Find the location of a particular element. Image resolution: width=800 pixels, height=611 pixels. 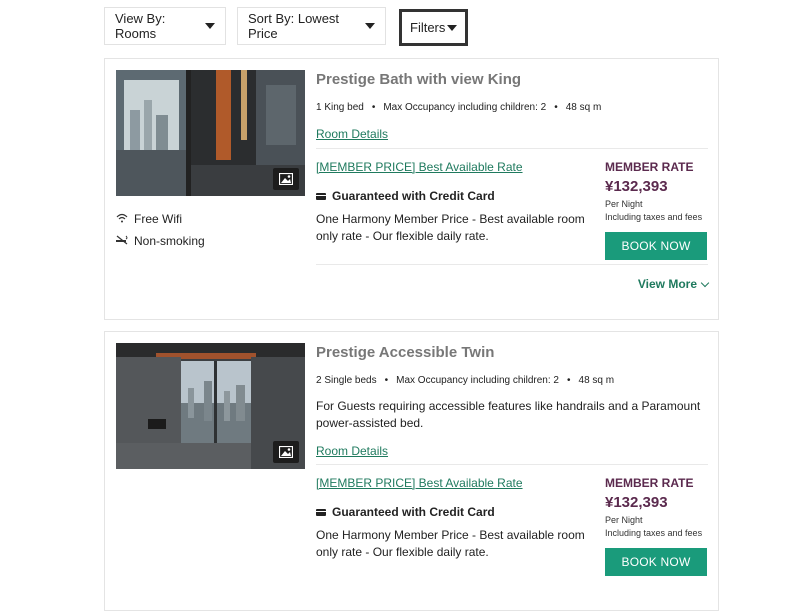

sort-by-label: Sort By: Lowest Price is located at coordinates (294, 26).